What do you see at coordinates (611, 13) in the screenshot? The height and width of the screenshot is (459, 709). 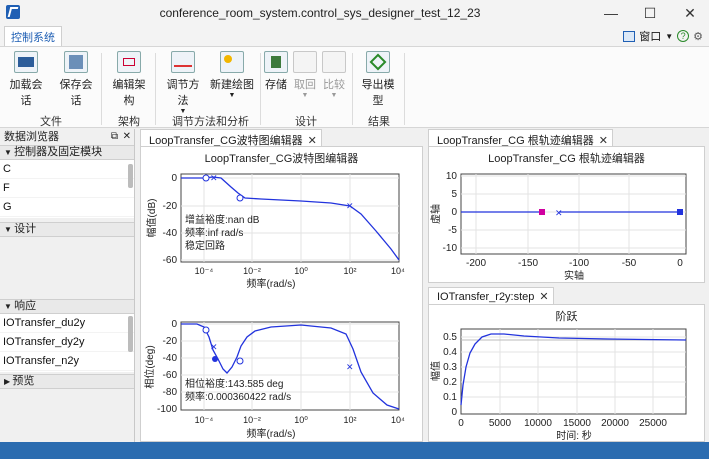 I see `minimize-button: —` at bounding box center [611, 13].